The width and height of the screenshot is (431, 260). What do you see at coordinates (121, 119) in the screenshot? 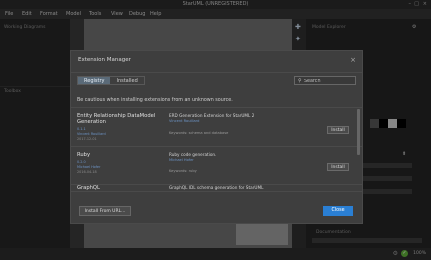
I see `extension-name: Entity Relationship DataModel Generation` at bounding box center [121, 119].